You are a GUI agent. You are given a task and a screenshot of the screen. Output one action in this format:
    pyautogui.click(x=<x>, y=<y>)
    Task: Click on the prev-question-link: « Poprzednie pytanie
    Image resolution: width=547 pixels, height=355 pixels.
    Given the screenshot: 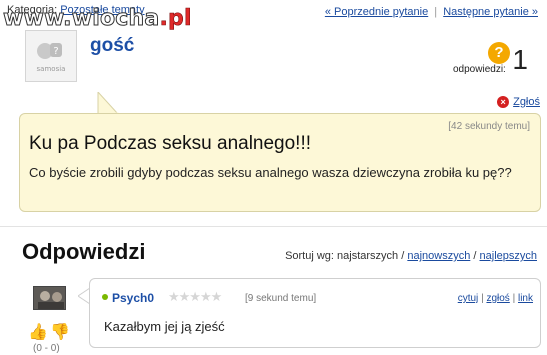 What is the action you would take?
    pyautogui.click(x=376, y=12)
    